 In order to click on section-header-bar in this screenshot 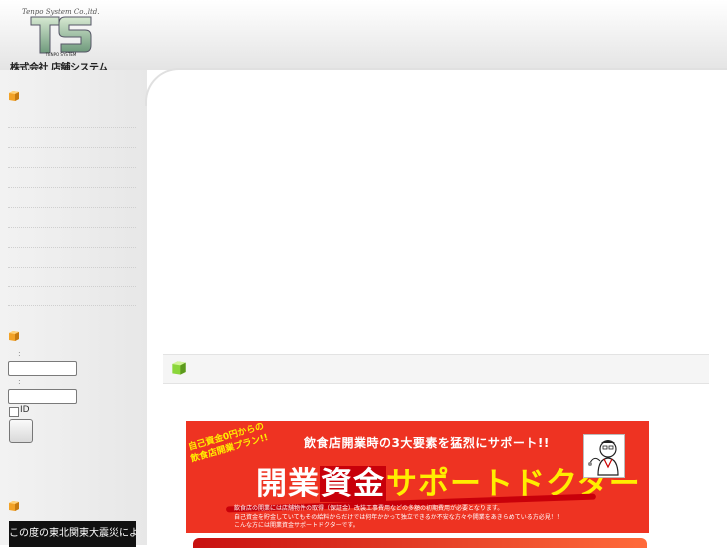, I will do `click(436, 369)`.